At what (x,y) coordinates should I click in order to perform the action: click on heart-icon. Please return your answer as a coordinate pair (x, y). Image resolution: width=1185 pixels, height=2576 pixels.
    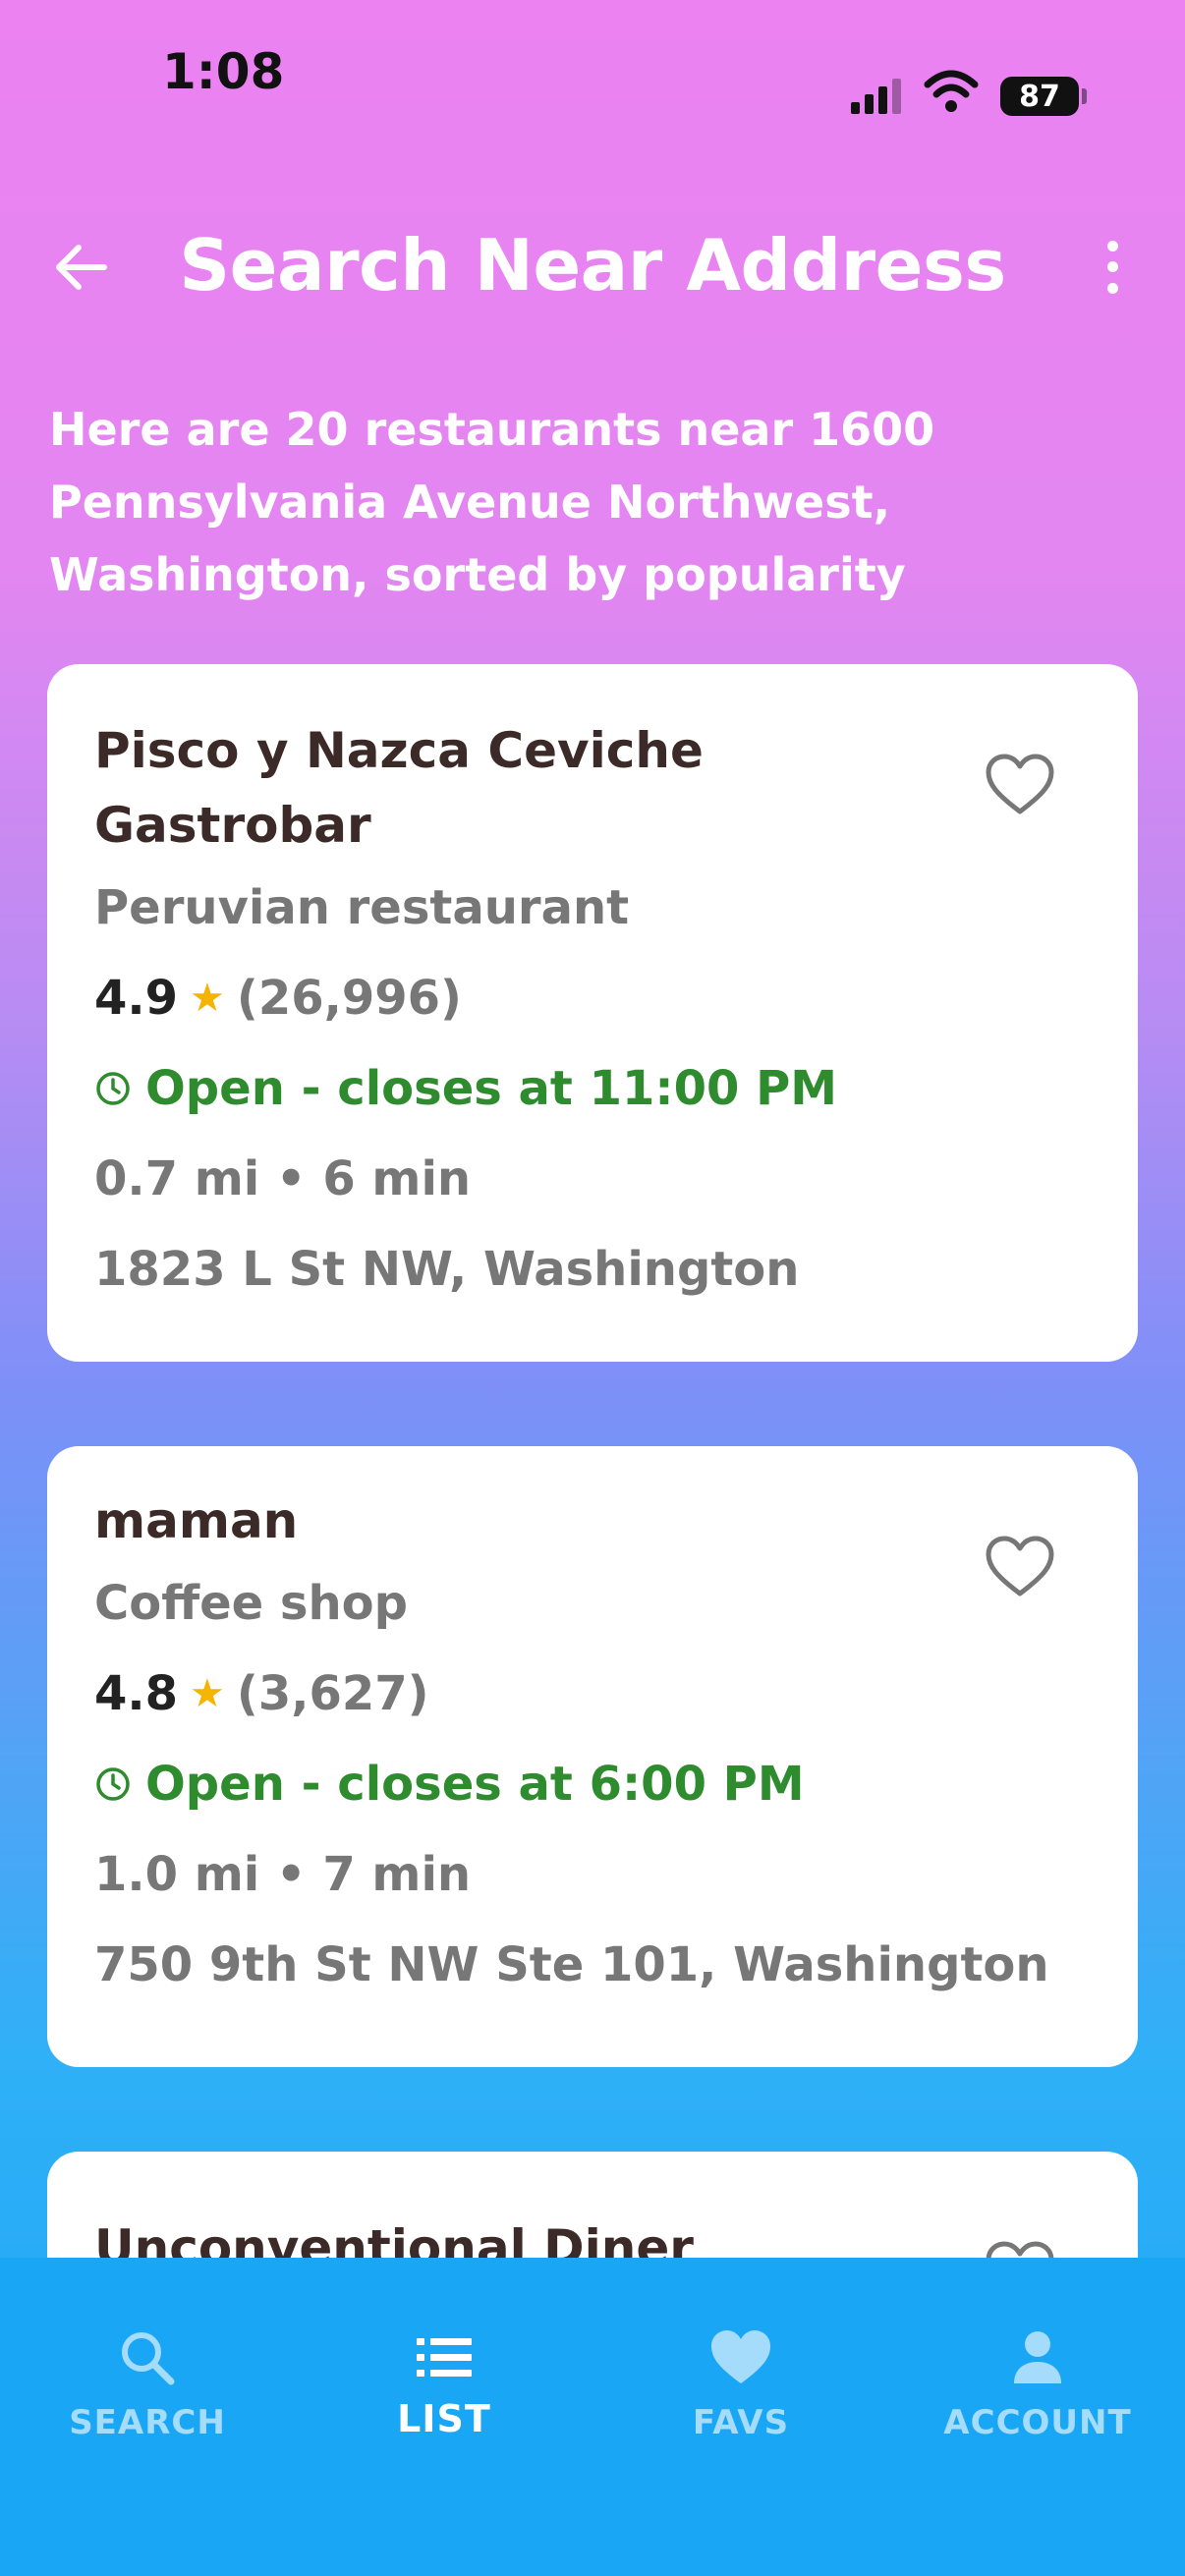
    Looking at the image, I should click on (741, 2356).